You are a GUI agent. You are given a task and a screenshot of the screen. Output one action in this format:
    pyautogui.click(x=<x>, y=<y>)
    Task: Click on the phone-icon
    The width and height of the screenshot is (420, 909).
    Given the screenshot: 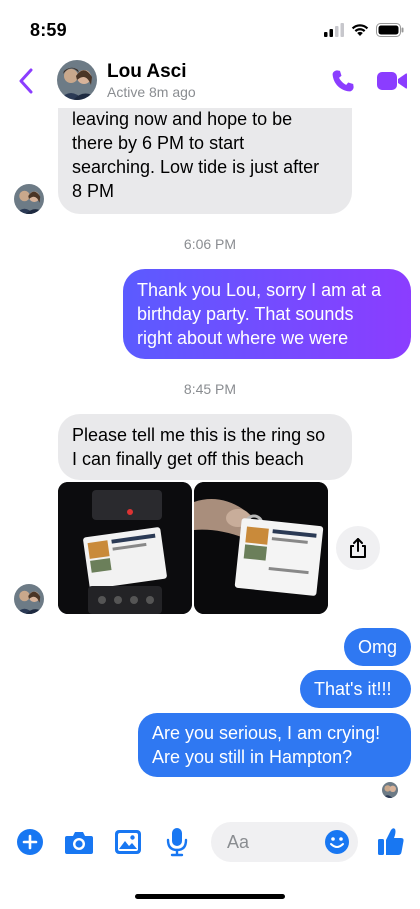 What is the action you would take?
    pyautogui.click(x=343, y=81)
    